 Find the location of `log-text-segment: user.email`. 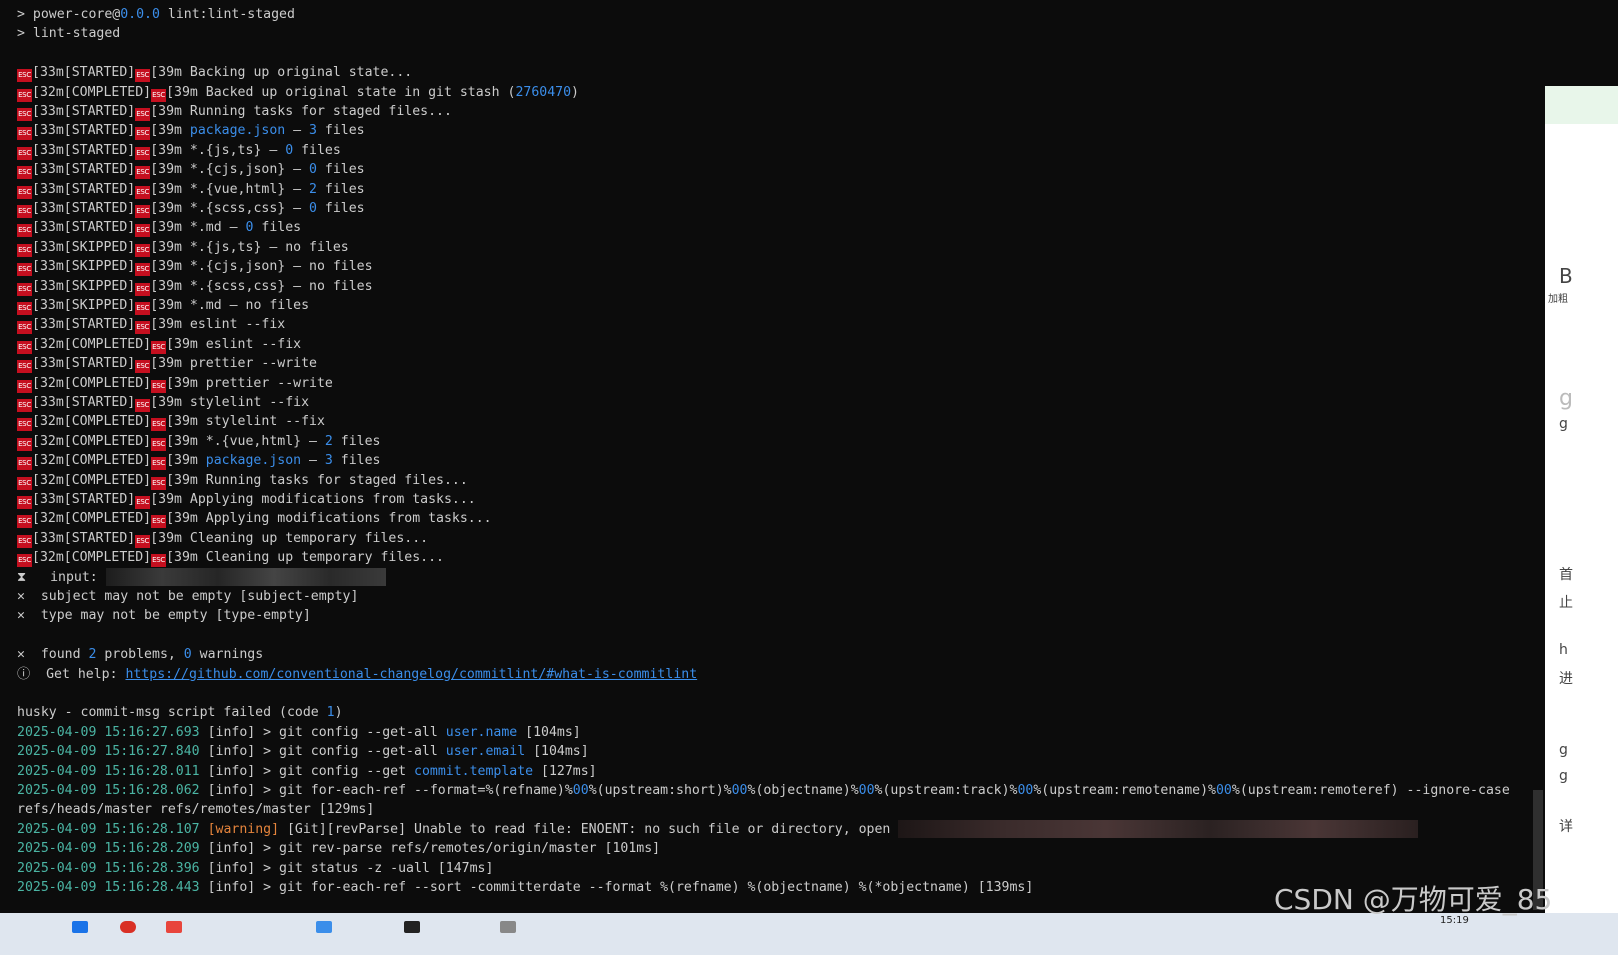

log-text-segment: user.email is located at coordinates (485, 752).